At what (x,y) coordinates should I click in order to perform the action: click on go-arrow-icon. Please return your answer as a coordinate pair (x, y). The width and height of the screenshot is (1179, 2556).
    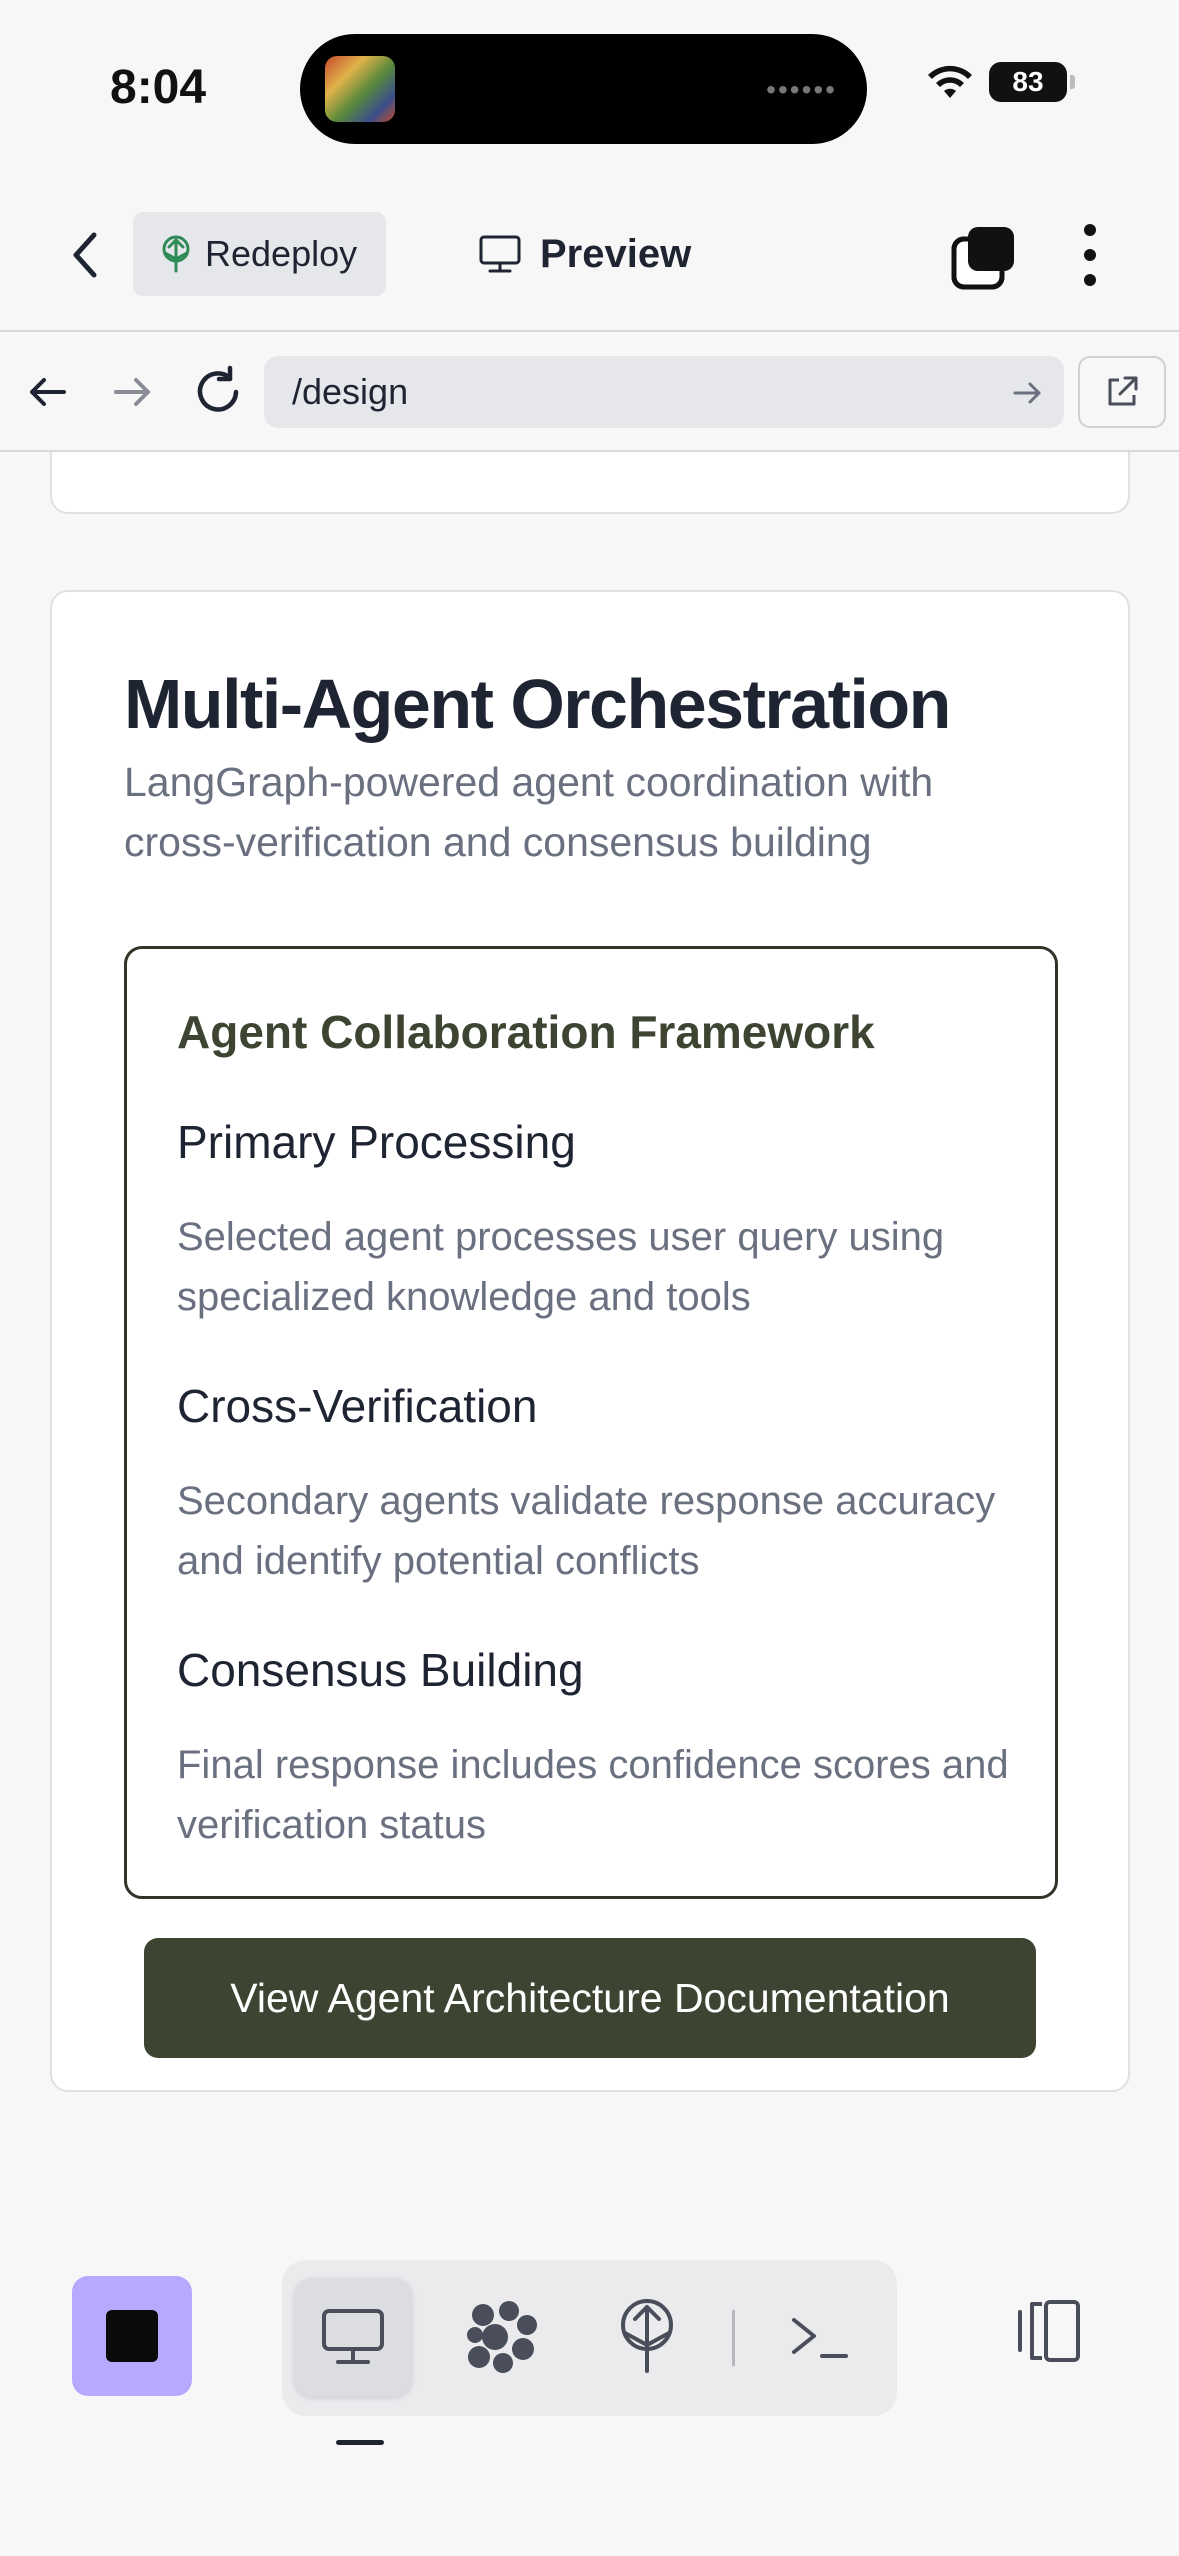
    Looking at the image, I should click on (1027, 393).